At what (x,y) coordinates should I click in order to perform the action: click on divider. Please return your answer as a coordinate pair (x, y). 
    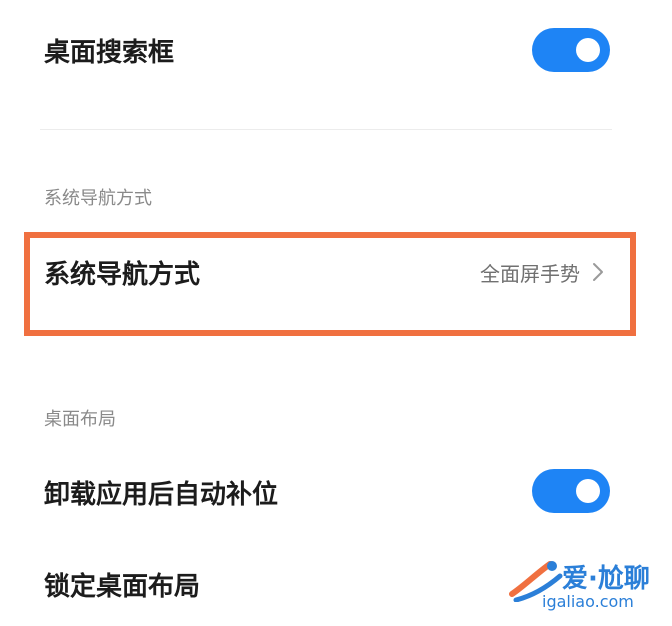
    Looking at the image, I should click on (326, 129).